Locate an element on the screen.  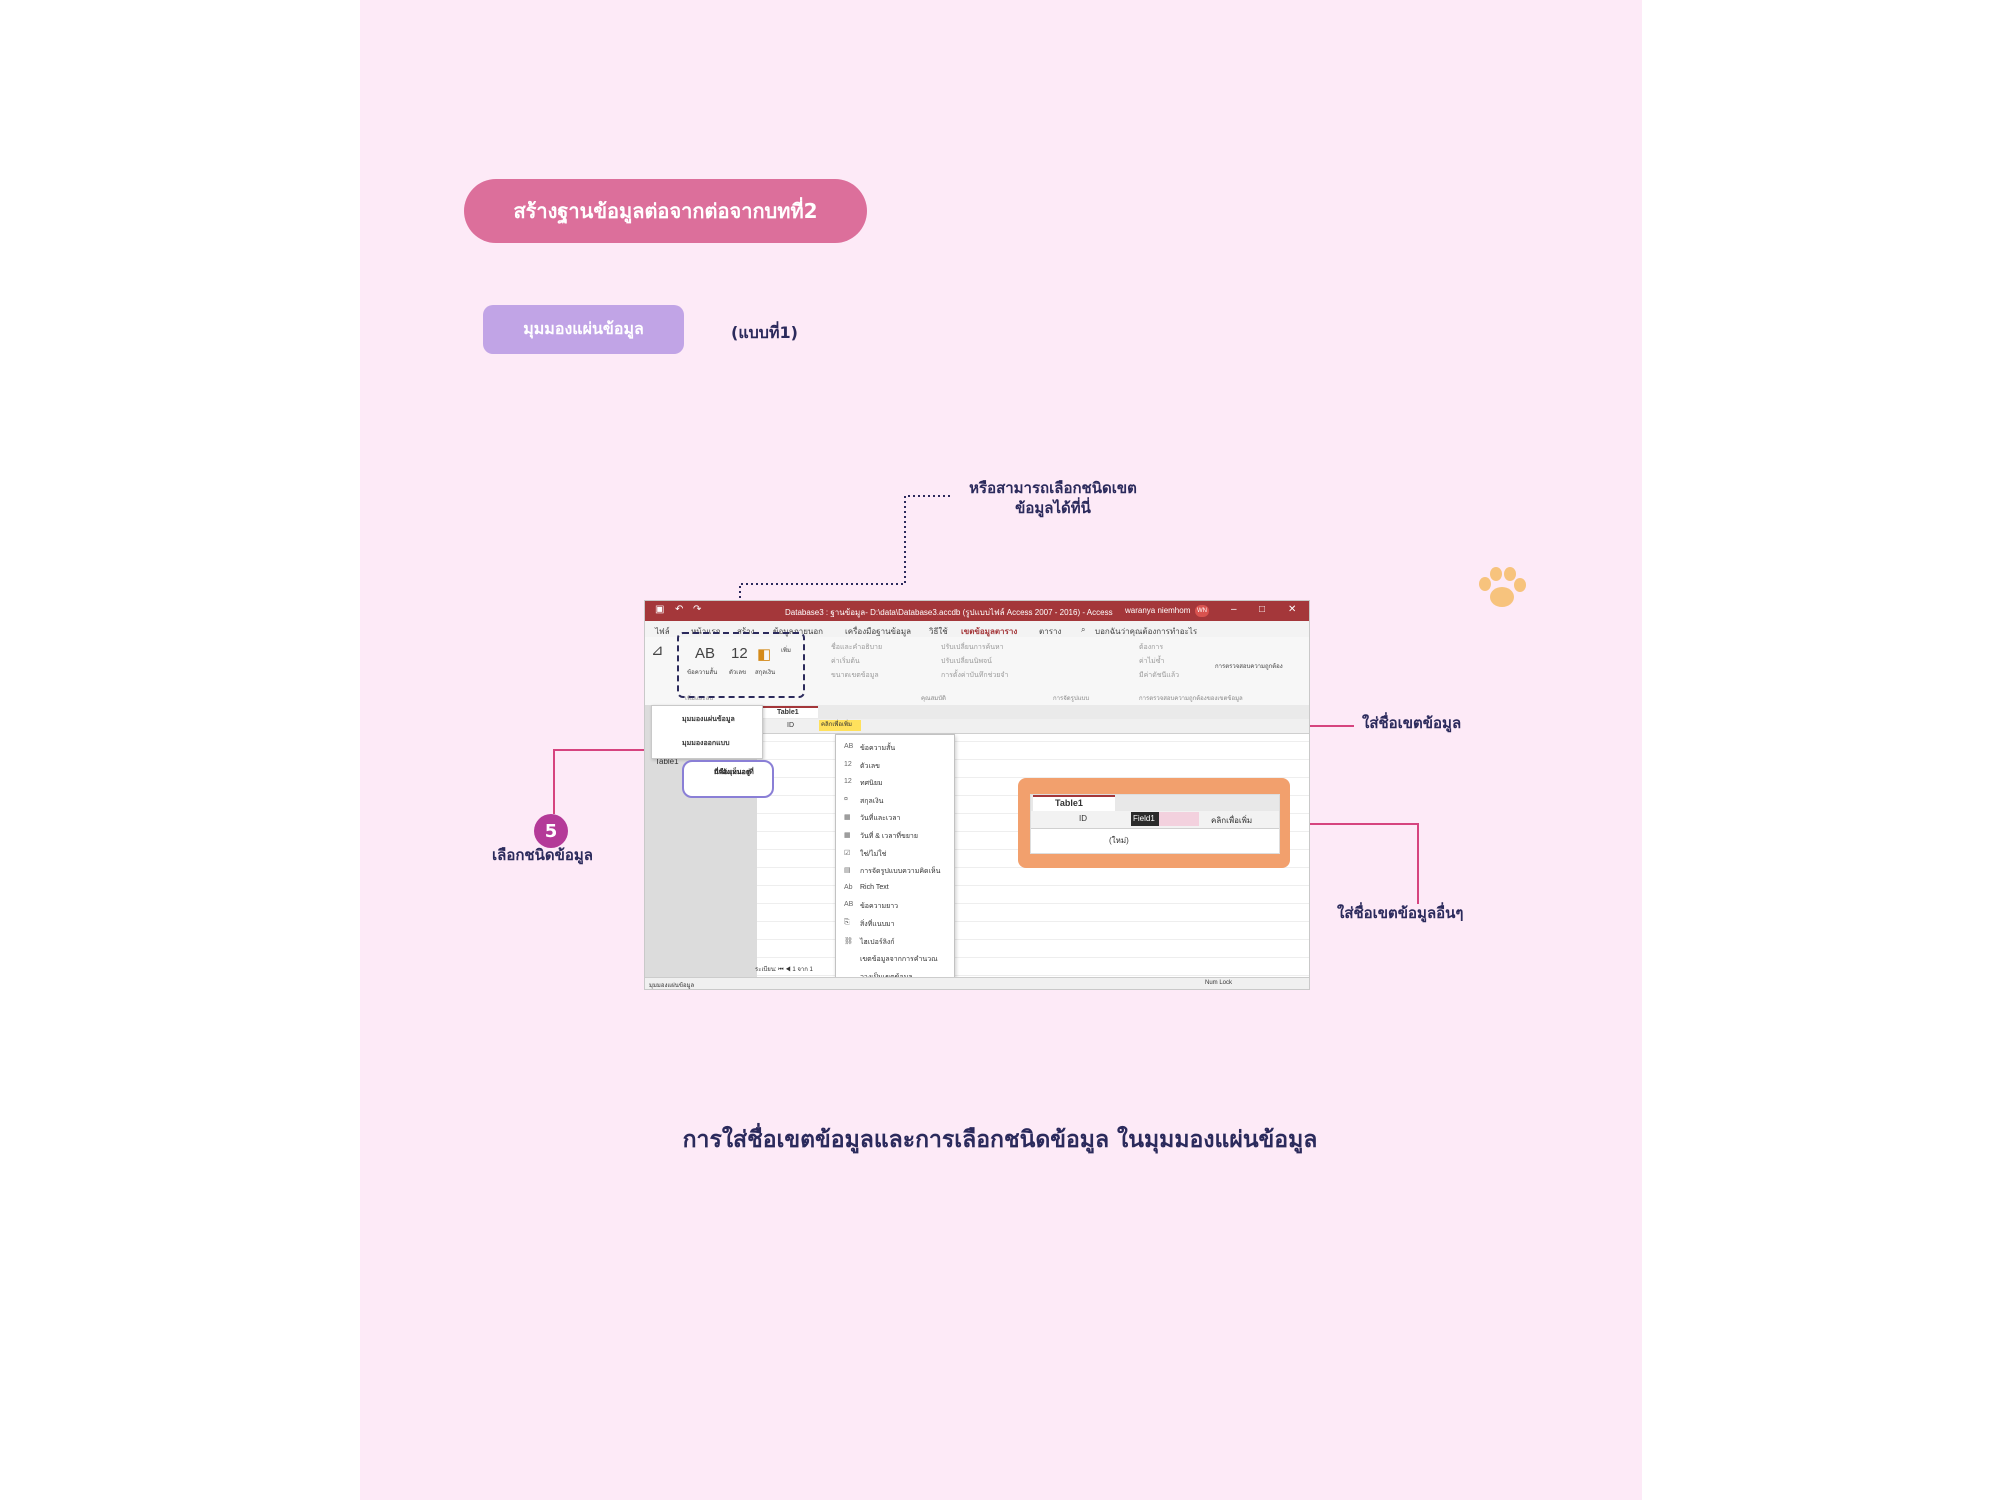
field-type-option: Ab Rich Text is located at coordinates (895, 889).